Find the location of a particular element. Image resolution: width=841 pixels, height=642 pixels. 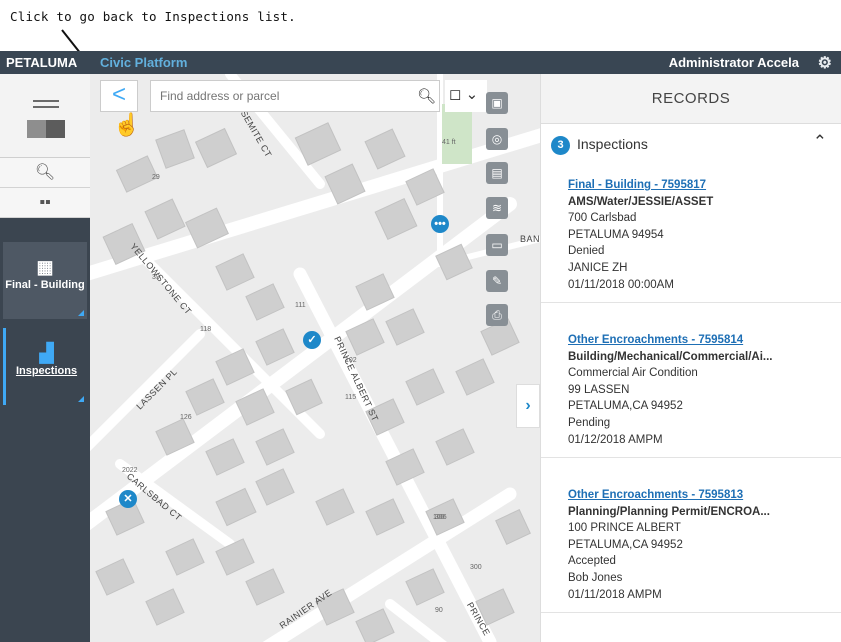

record-line: 100 PRINCE ALBERT is located at coordinates (624, 528).